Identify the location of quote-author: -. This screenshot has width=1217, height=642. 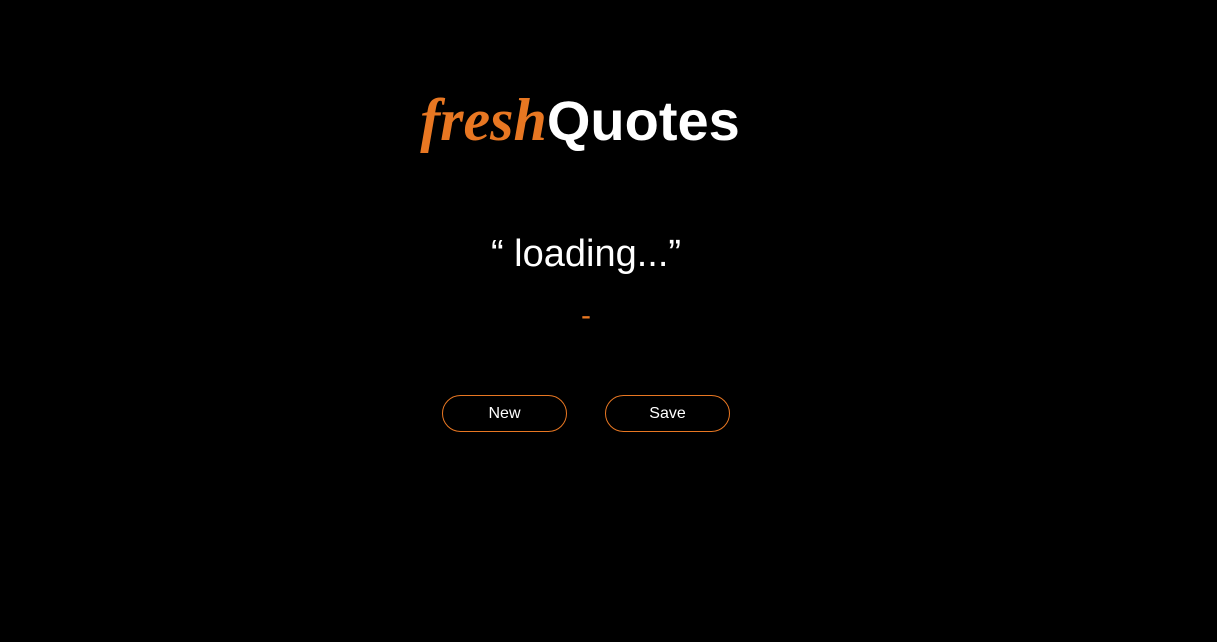
(586, 315).